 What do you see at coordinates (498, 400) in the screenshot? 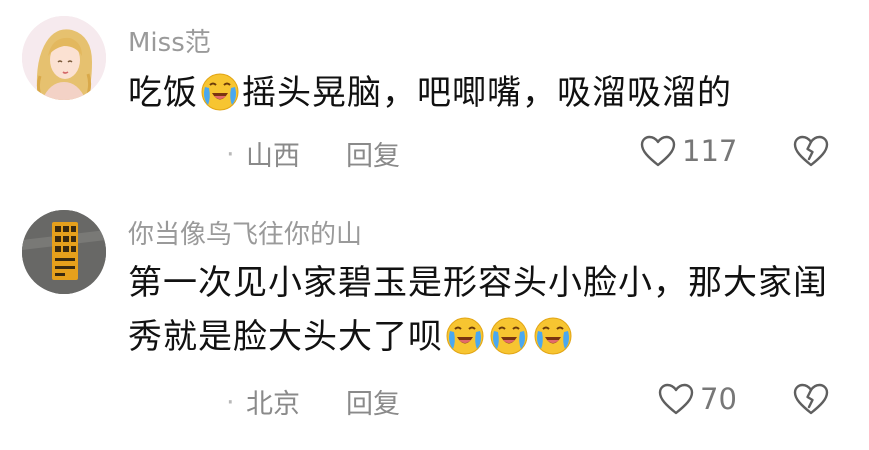
I see `comment-meta: · 北京 回复 70` at bounding box center [498, 400].